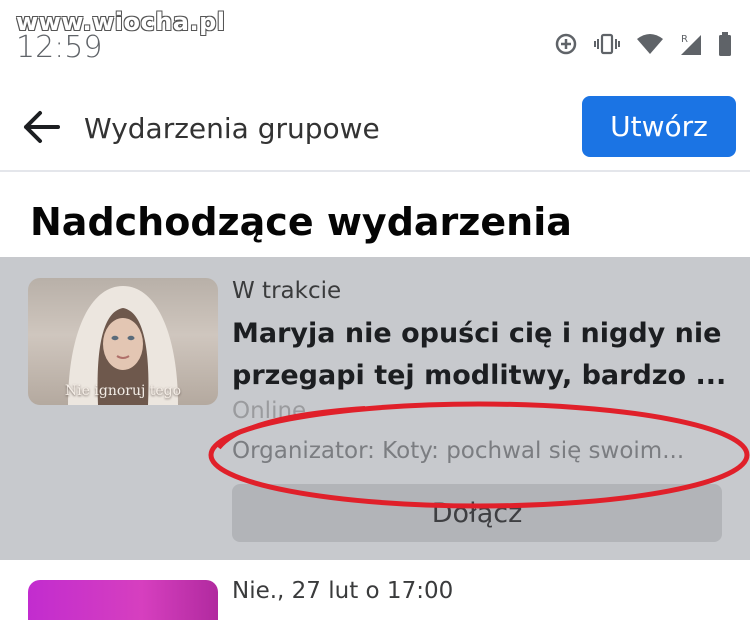  Describe the element at coordinates (691, 44) in the screenshot. I see `signal-roaming-icon: R` at that location.